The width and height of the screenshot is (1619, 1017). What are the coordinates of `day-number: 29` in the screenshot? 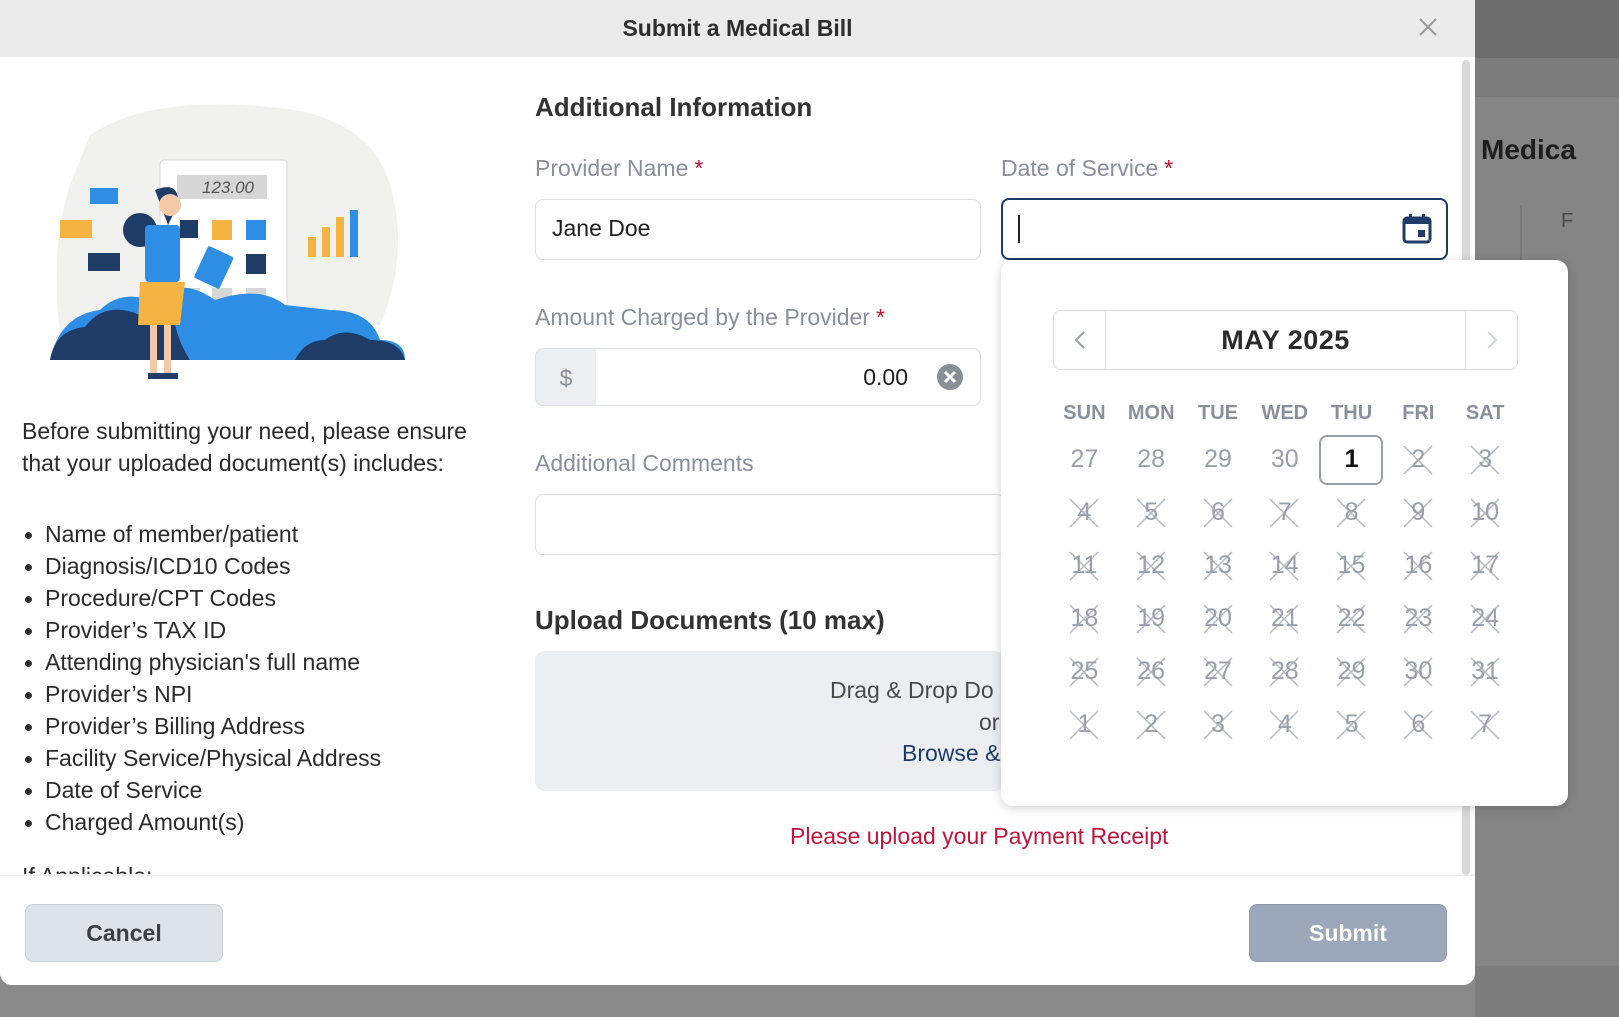 It's located at (1351, 671).